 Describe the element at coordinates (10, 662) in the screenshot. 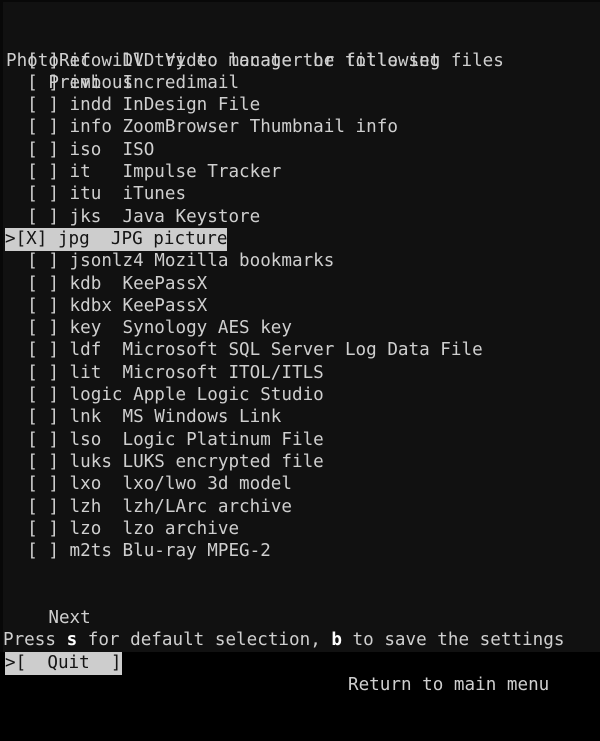

I see `selection-cursor-icon: >` at that location.